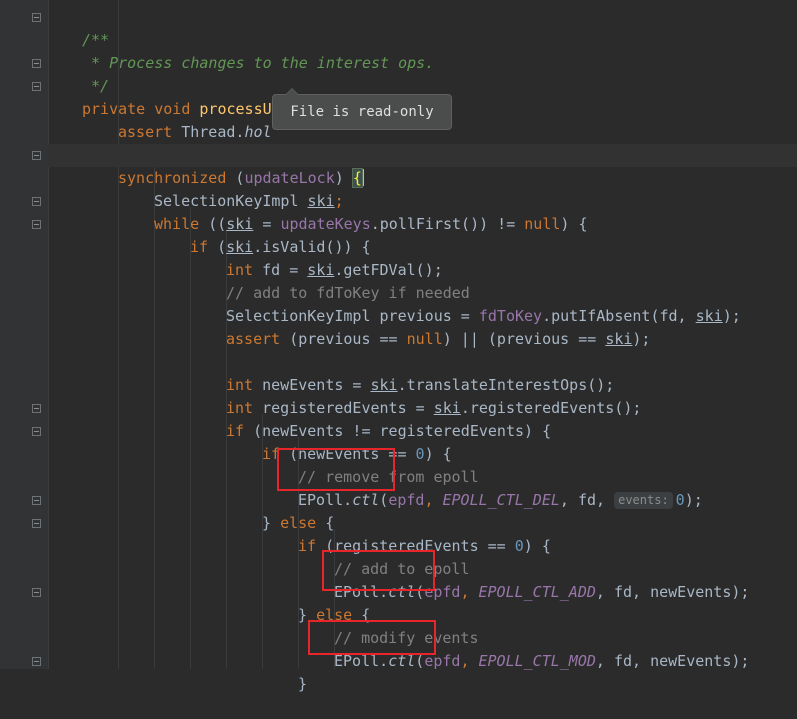  Describe the element at coordinates (334, 270) in the screenshot. I see `code-line: int fd = ski.getFDVal();` at that location.